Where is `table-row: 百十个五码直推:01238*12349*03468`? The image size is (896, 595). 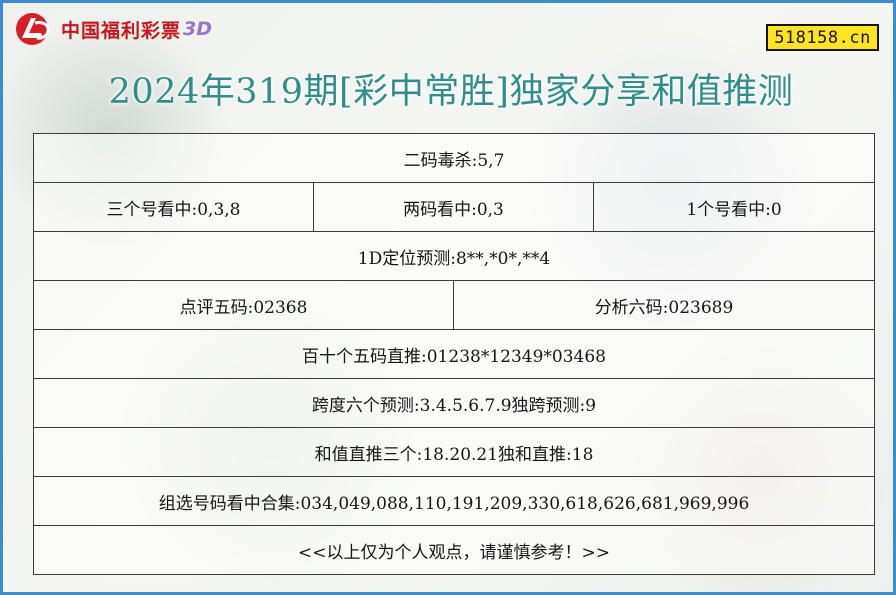
table-row: 百十个五码直推:01238*12349*03468 is located at coordinates (454, 354).